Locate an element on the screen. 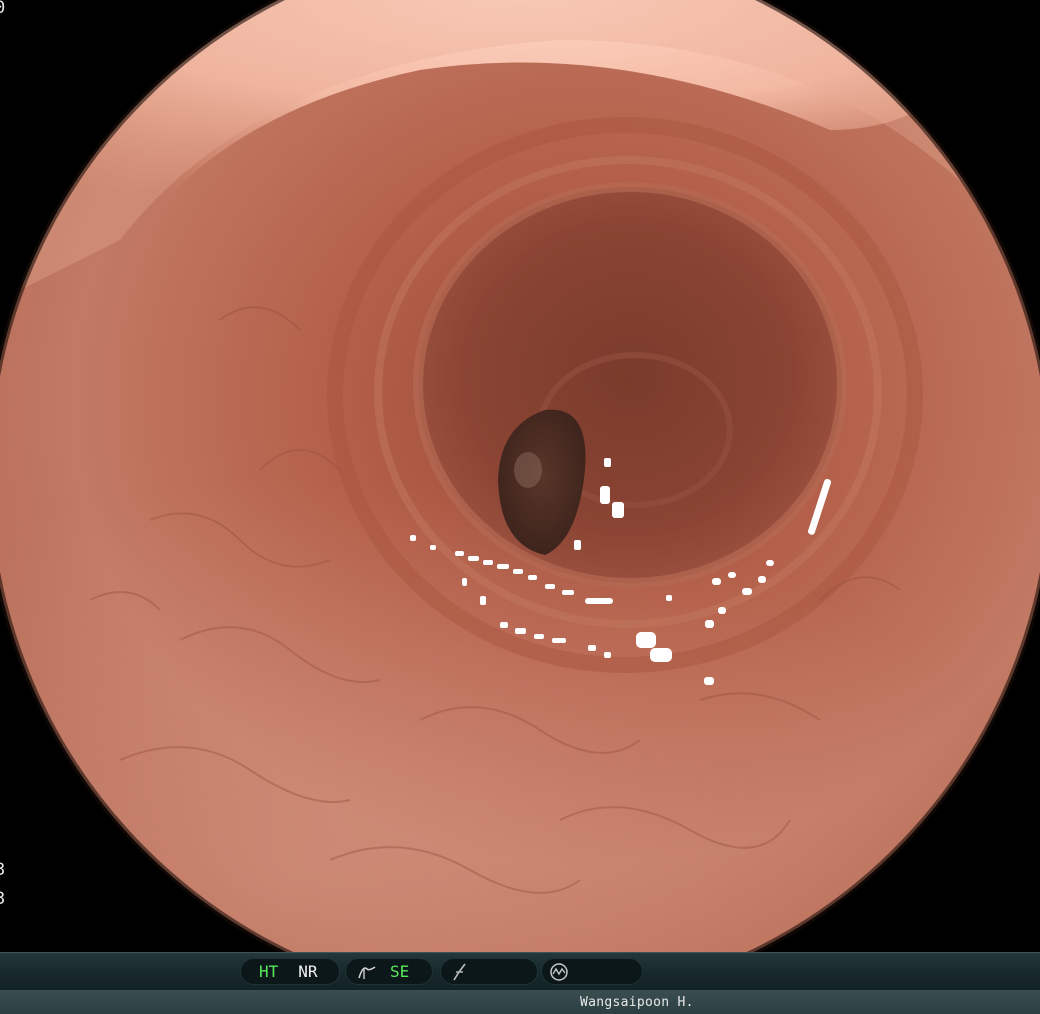 Image resolution: width=1040 pixels, height=1014 pixels. operator-name: Wangsaipoon H. is located at coordinates (637, 1002).